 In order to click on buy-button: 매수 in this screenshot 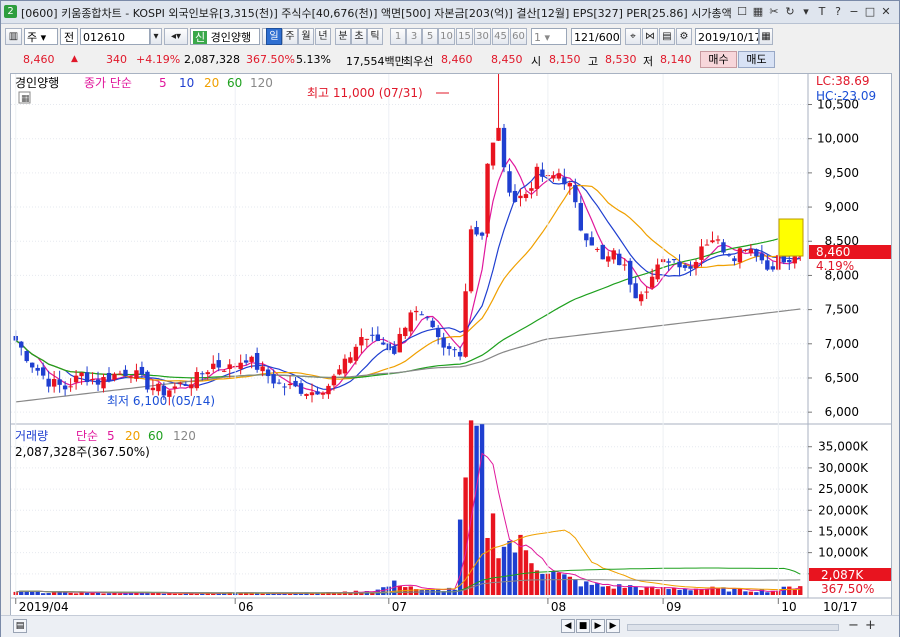, I will do `click(718, 59)`.